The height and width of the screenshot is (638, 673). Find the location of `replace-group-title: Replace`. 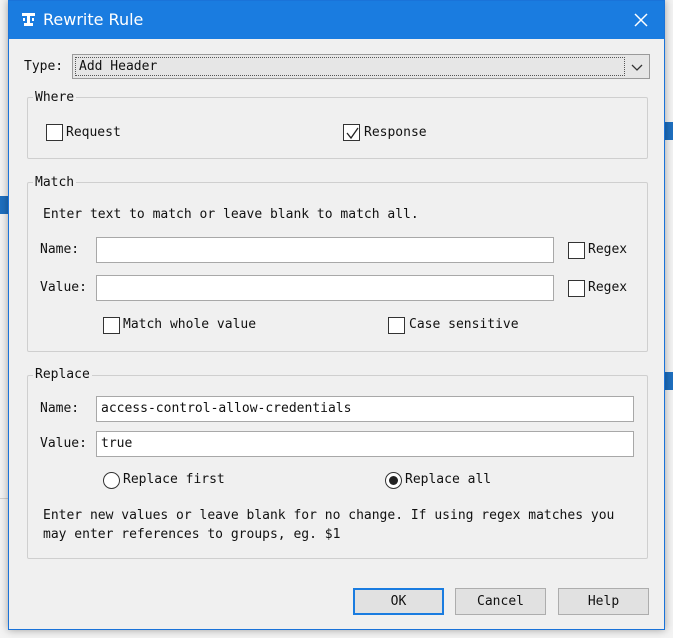

replace-group-title: Replace is located at coordinates (62, 374).